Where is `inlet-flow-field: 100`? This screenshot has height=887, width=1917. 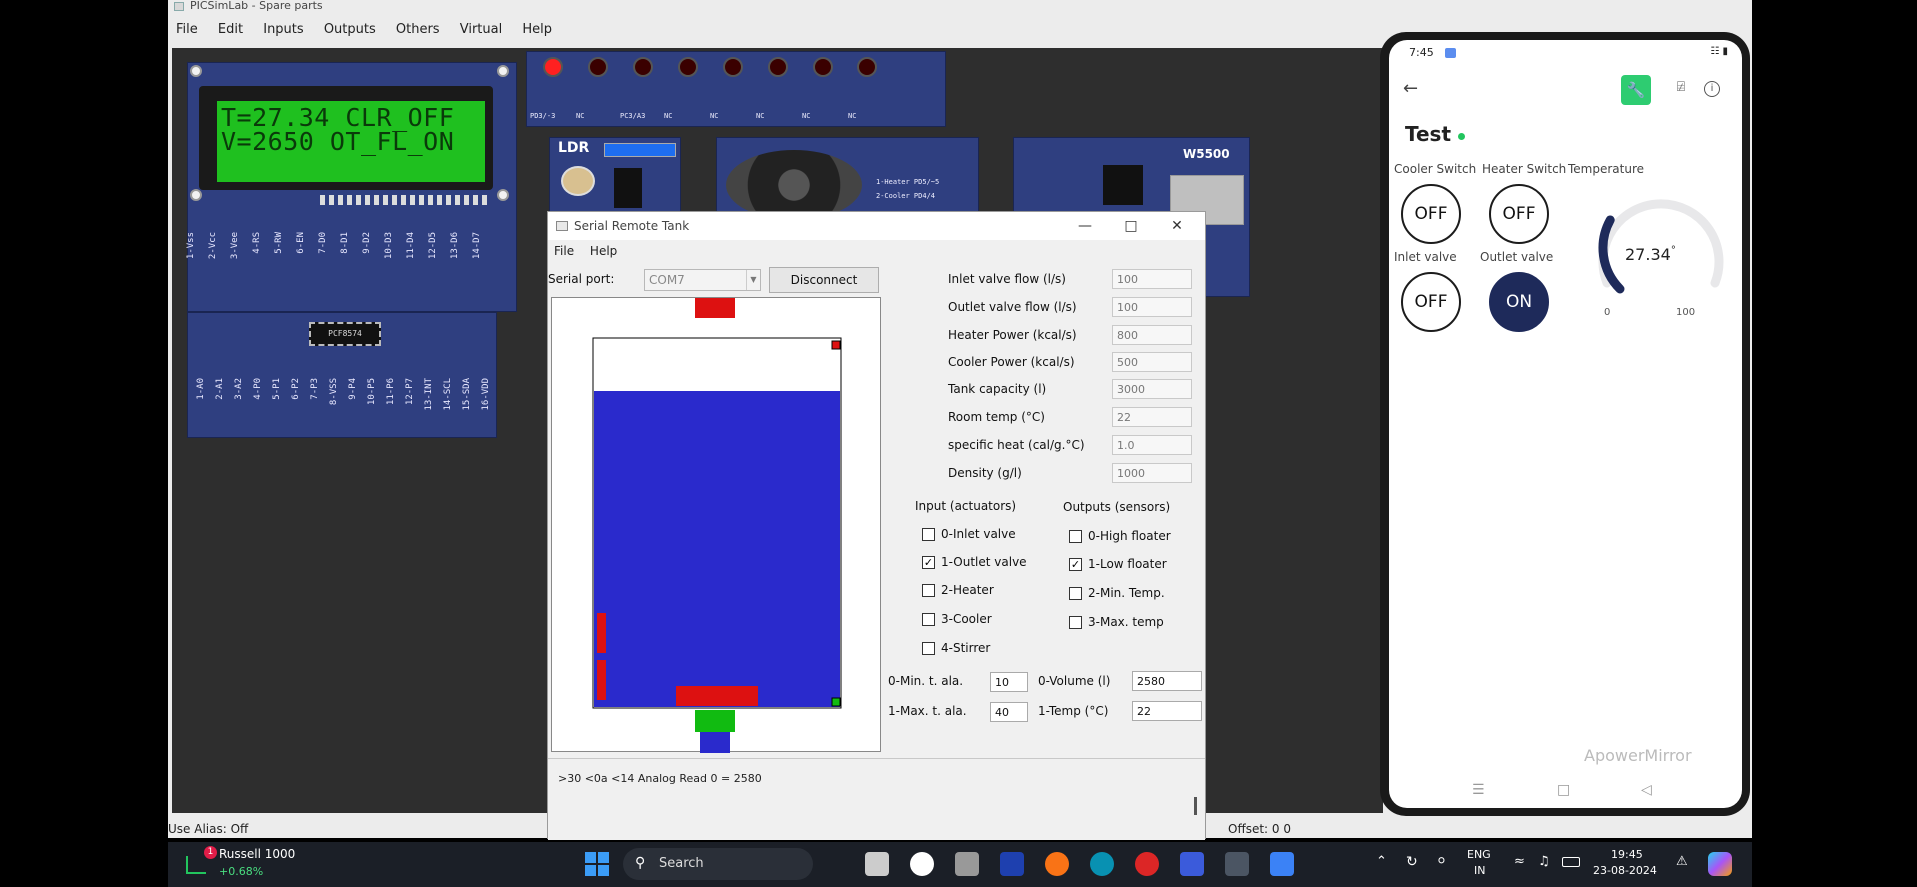
inlet-flow-field: 100 is located at coordinates (1152, 279).